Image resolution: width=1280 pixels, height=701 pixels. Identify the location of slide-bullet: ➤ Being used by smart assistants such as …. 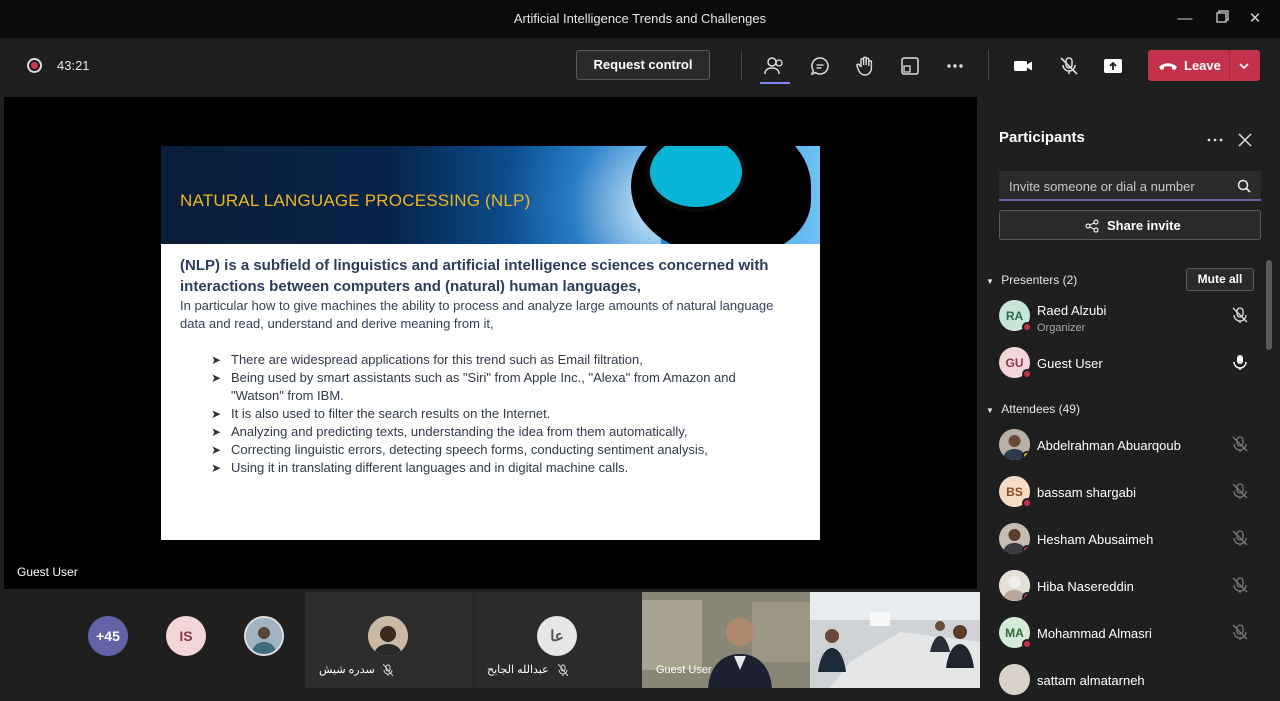
(501, 387).